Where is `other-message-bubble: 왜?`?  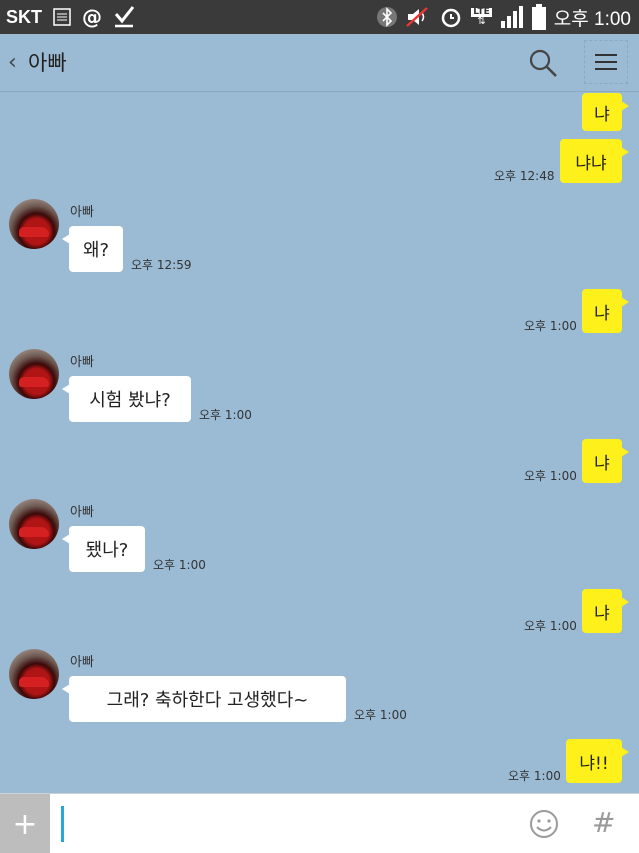
other-message-bubble: 왜? is located at coordinates (92, 249).